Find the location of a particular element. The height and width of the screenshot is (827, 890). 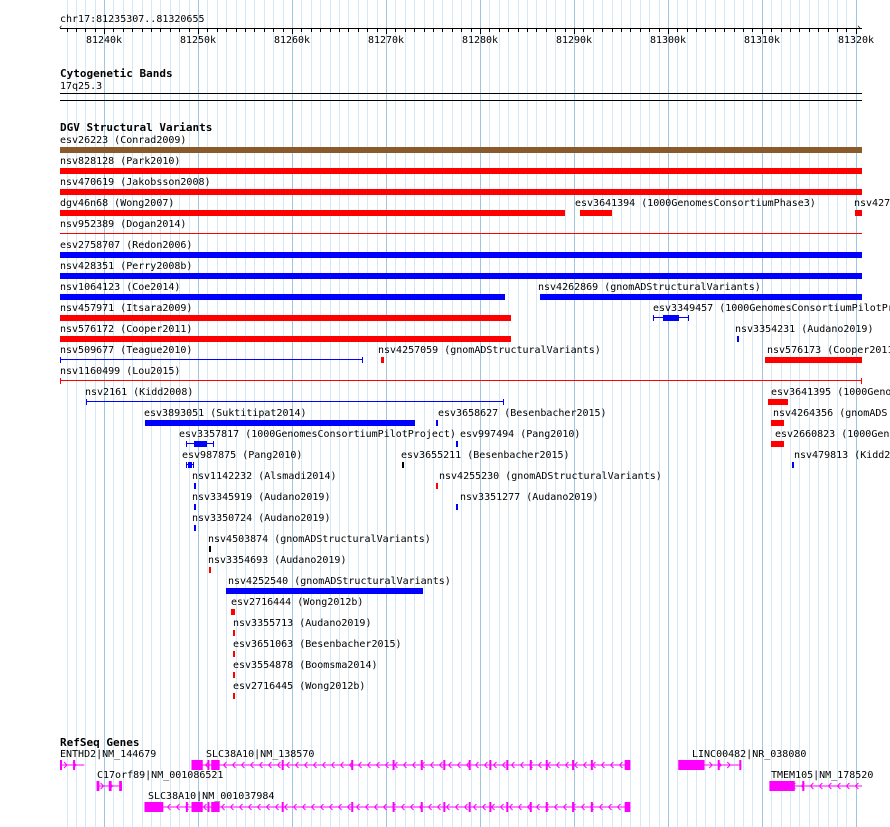

dgv-variant-label: nsv576173 (Cooper2011 is located at coordinates (828, 351).